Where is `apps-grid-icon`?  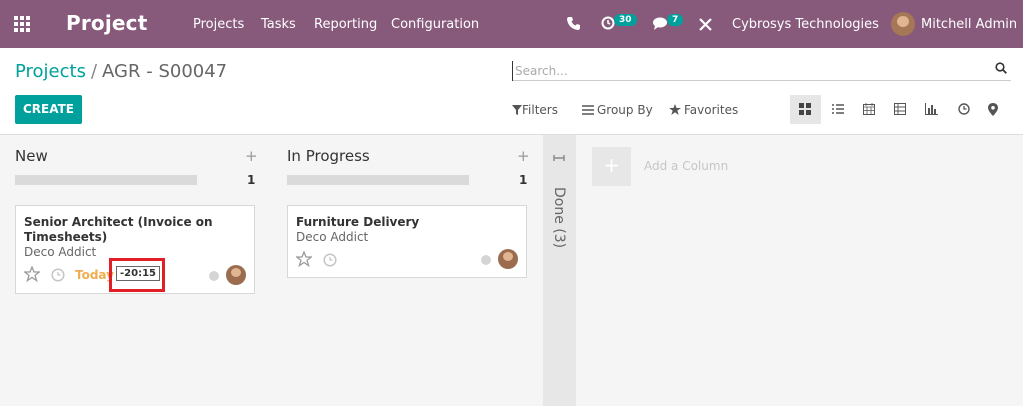 apps-grid-icon is located at coordinates (23, 24).